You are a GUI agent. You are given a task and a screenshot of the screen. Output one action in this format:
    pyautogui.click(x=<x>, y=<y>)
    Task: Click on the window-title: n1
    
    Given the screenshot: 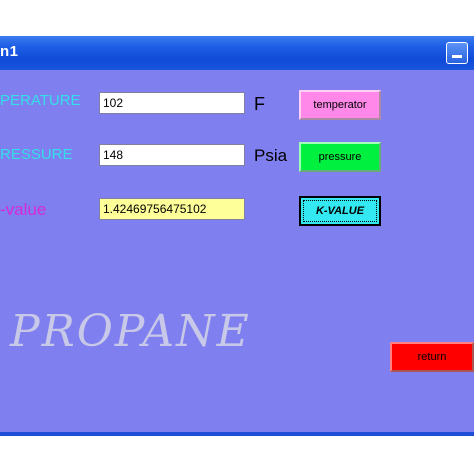 What is the action you would take?
    pyautogui.click(x=9, y=51)
    